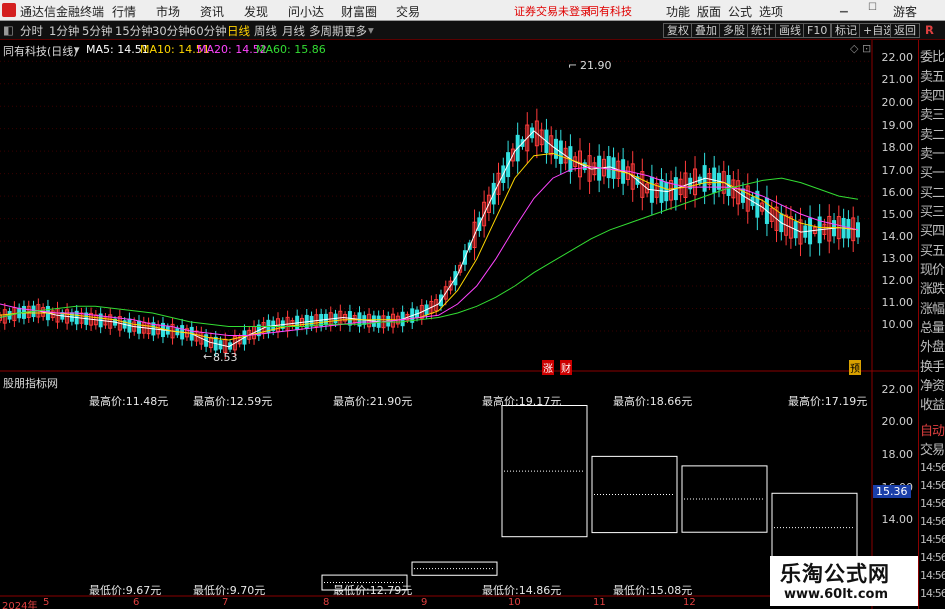  Describe the element at coordinates (355, 31) in the screenshot. I see `period-more: 更多` at that location.